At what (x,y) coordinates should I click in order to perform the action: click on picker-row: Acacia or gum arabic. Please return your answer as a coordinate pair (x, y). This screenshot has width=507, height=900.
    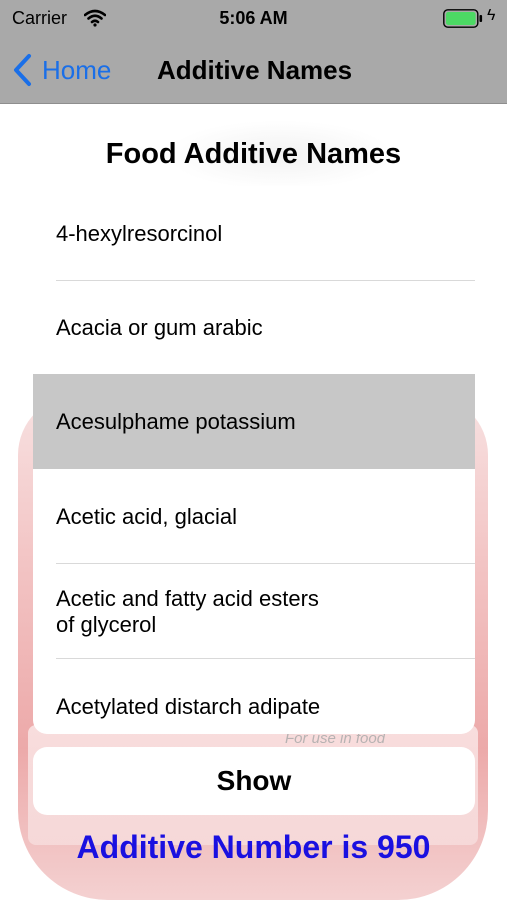
    Looking at the image, I should click on (254, 327).